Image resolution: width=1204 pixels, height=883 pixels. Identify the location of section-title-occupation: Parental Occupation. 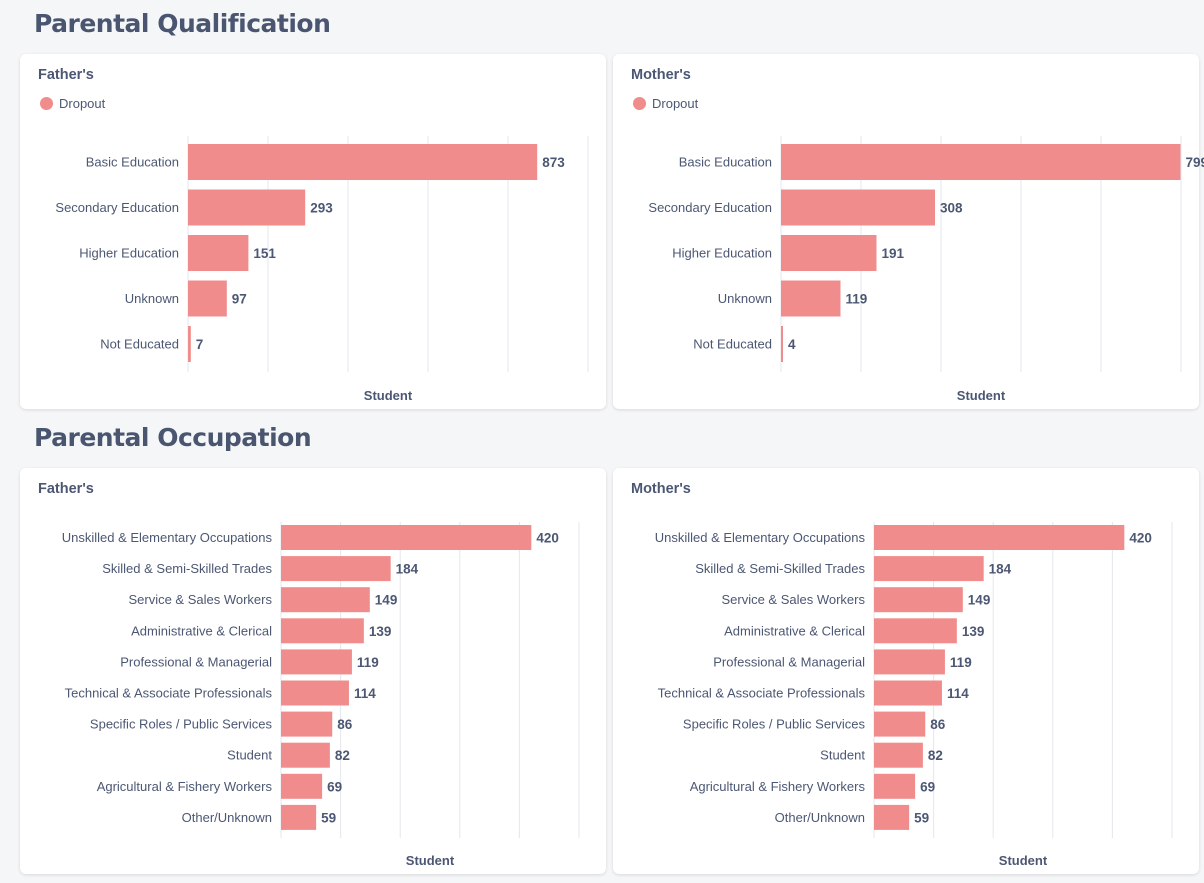
(173, 437).